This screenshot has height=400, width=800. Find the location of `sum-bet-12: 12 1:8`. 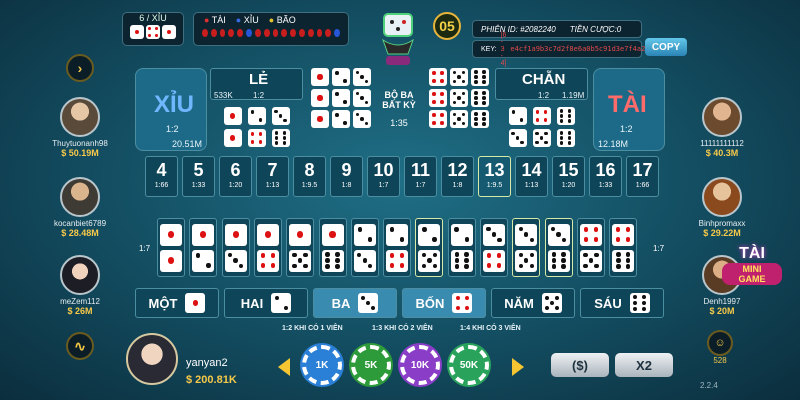

sum-bet-12: 12 1:8 is located at coordinates (457, 176).